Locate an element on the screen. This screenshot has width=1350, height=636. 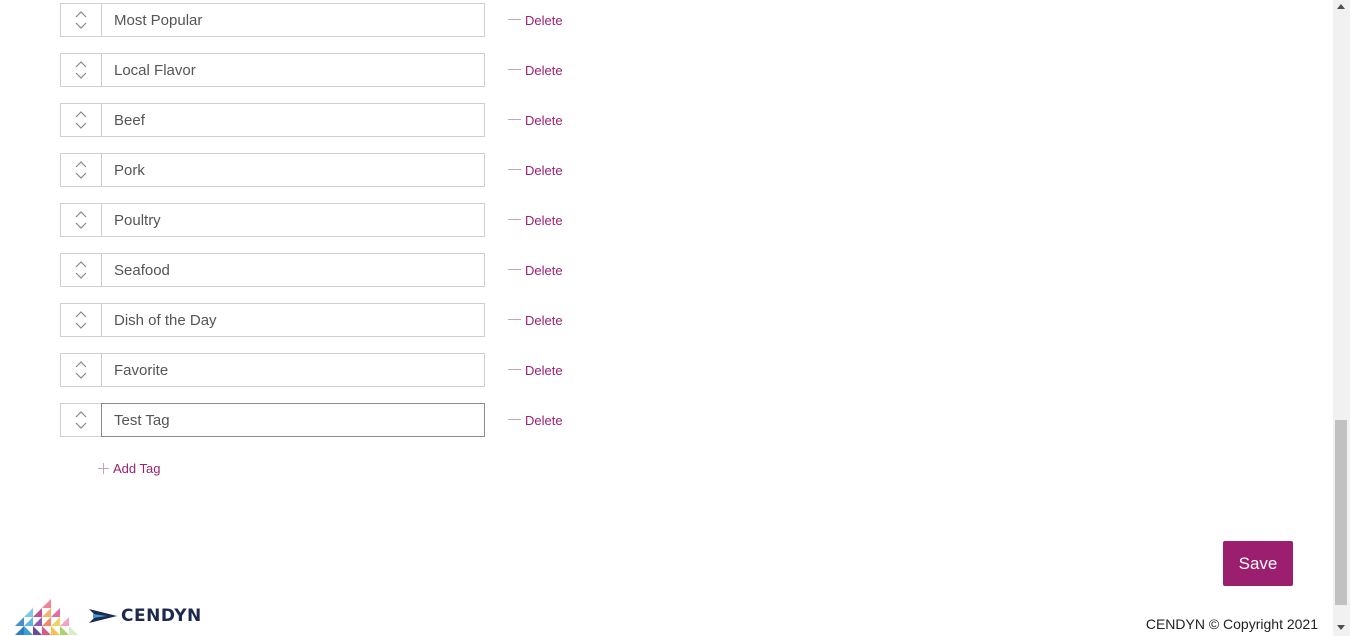
brand-name: CENDYN is located at coordinates (161, 616).